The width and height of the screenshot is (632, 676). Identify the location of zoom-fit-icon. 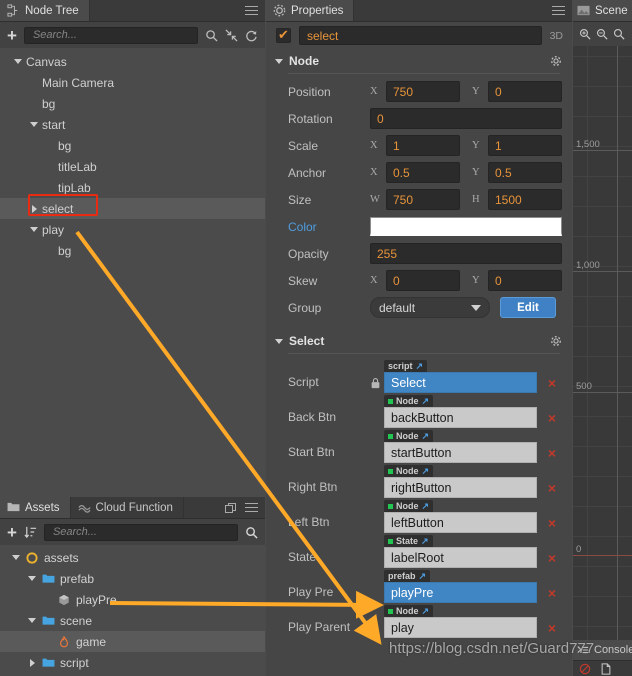
(619, 34).